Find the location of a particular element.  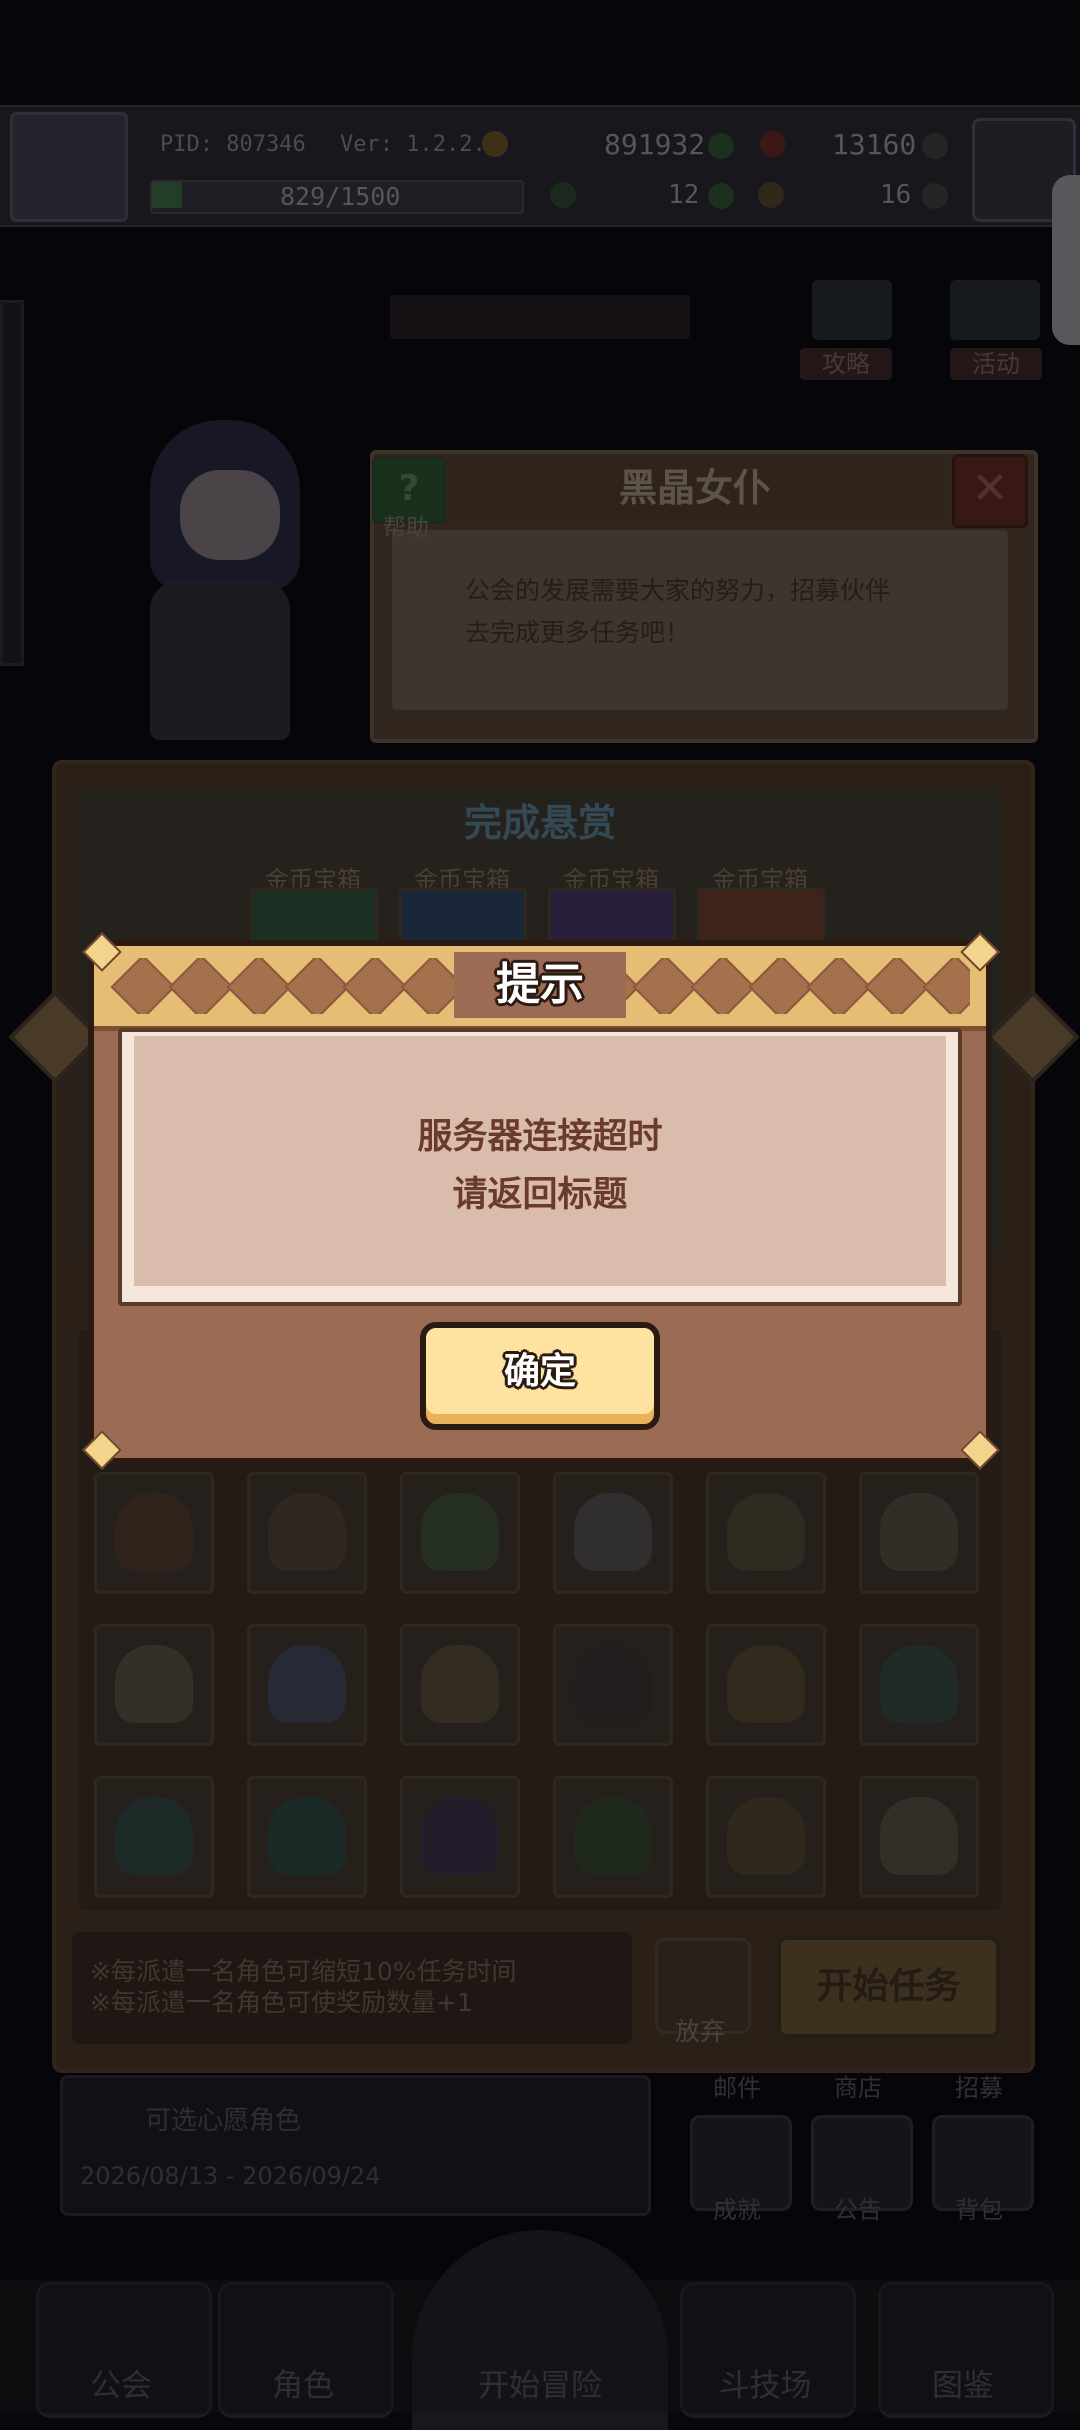

alert-dialog-title: 提示 is located at coordinates (540, 984).